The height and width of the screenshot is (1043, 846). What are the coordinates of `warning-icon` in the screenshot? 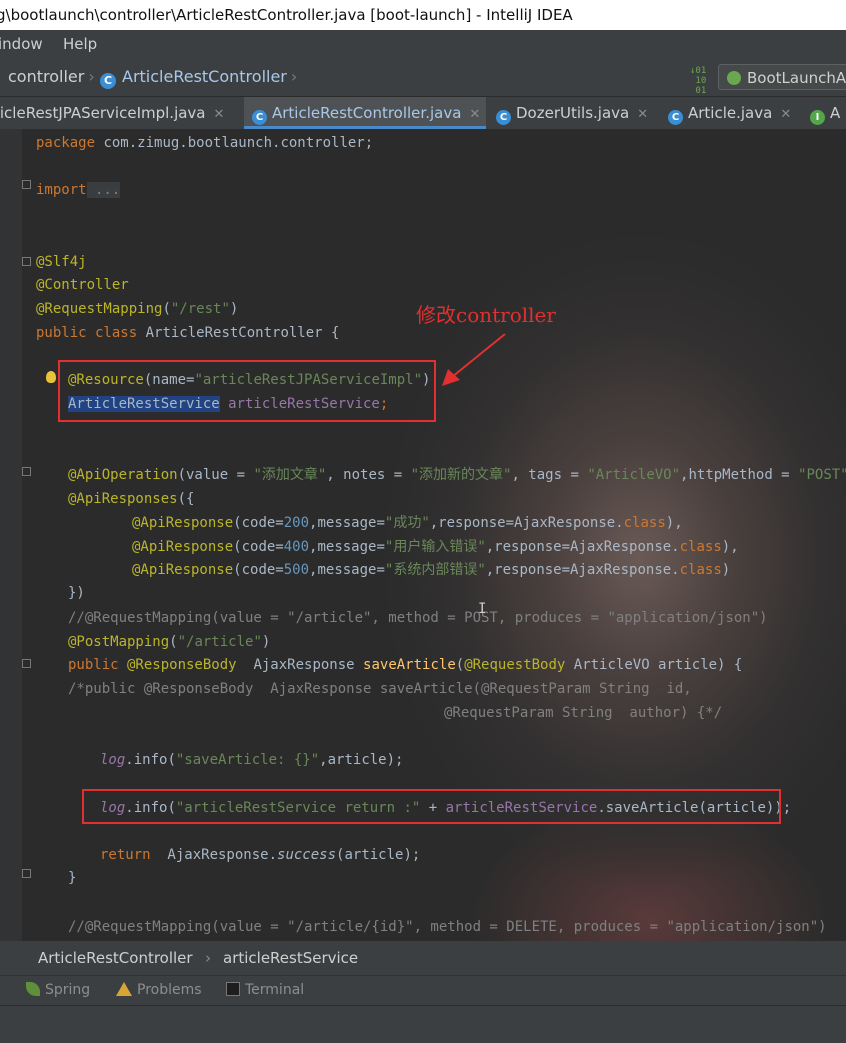 It's located at (124, 989).